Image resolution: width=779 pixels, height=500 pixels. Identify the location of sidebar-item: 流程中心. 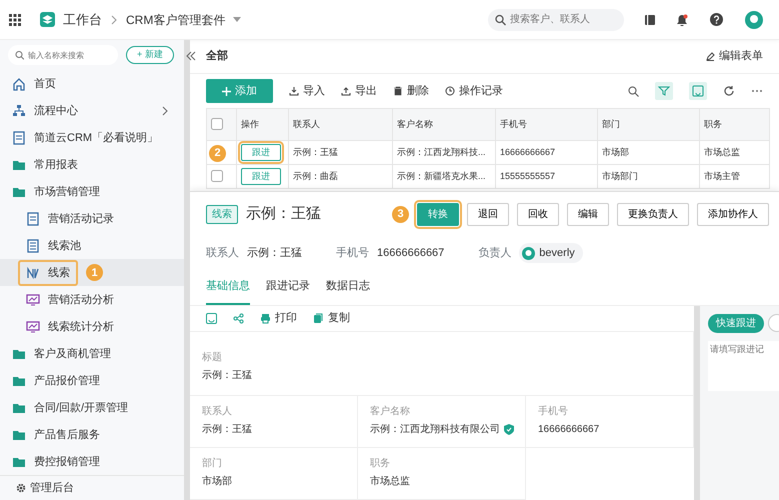
(92, 110).